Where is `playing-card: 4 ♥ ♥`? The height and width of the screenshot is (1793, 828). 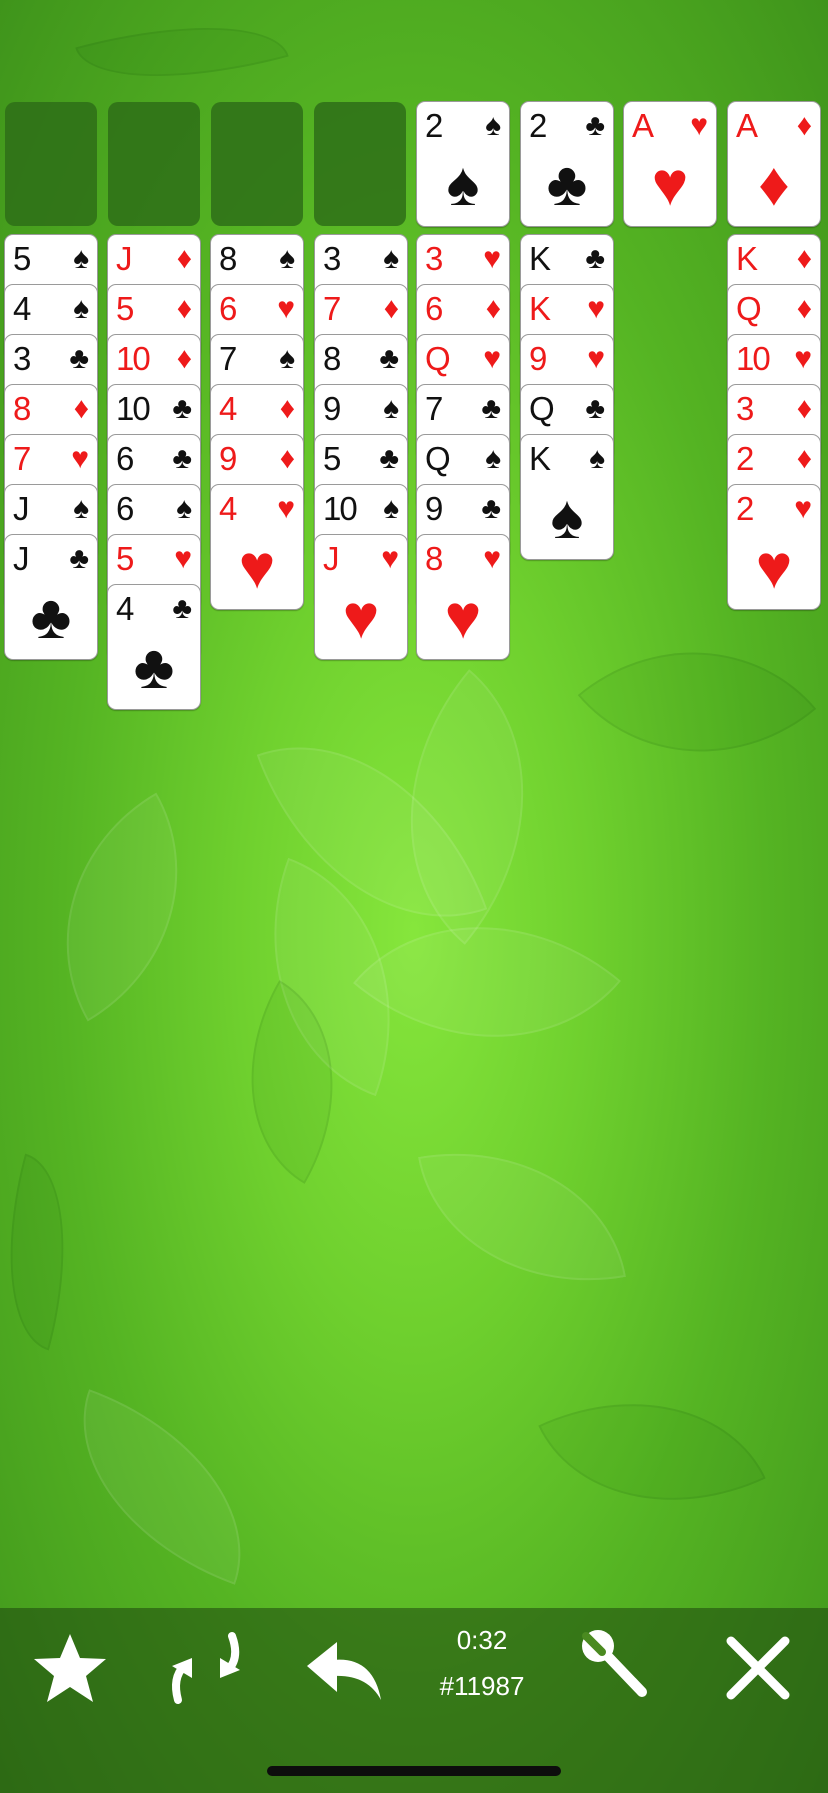 playing-card: 4 ♥ ♥ is located at coordinates (257, 547).